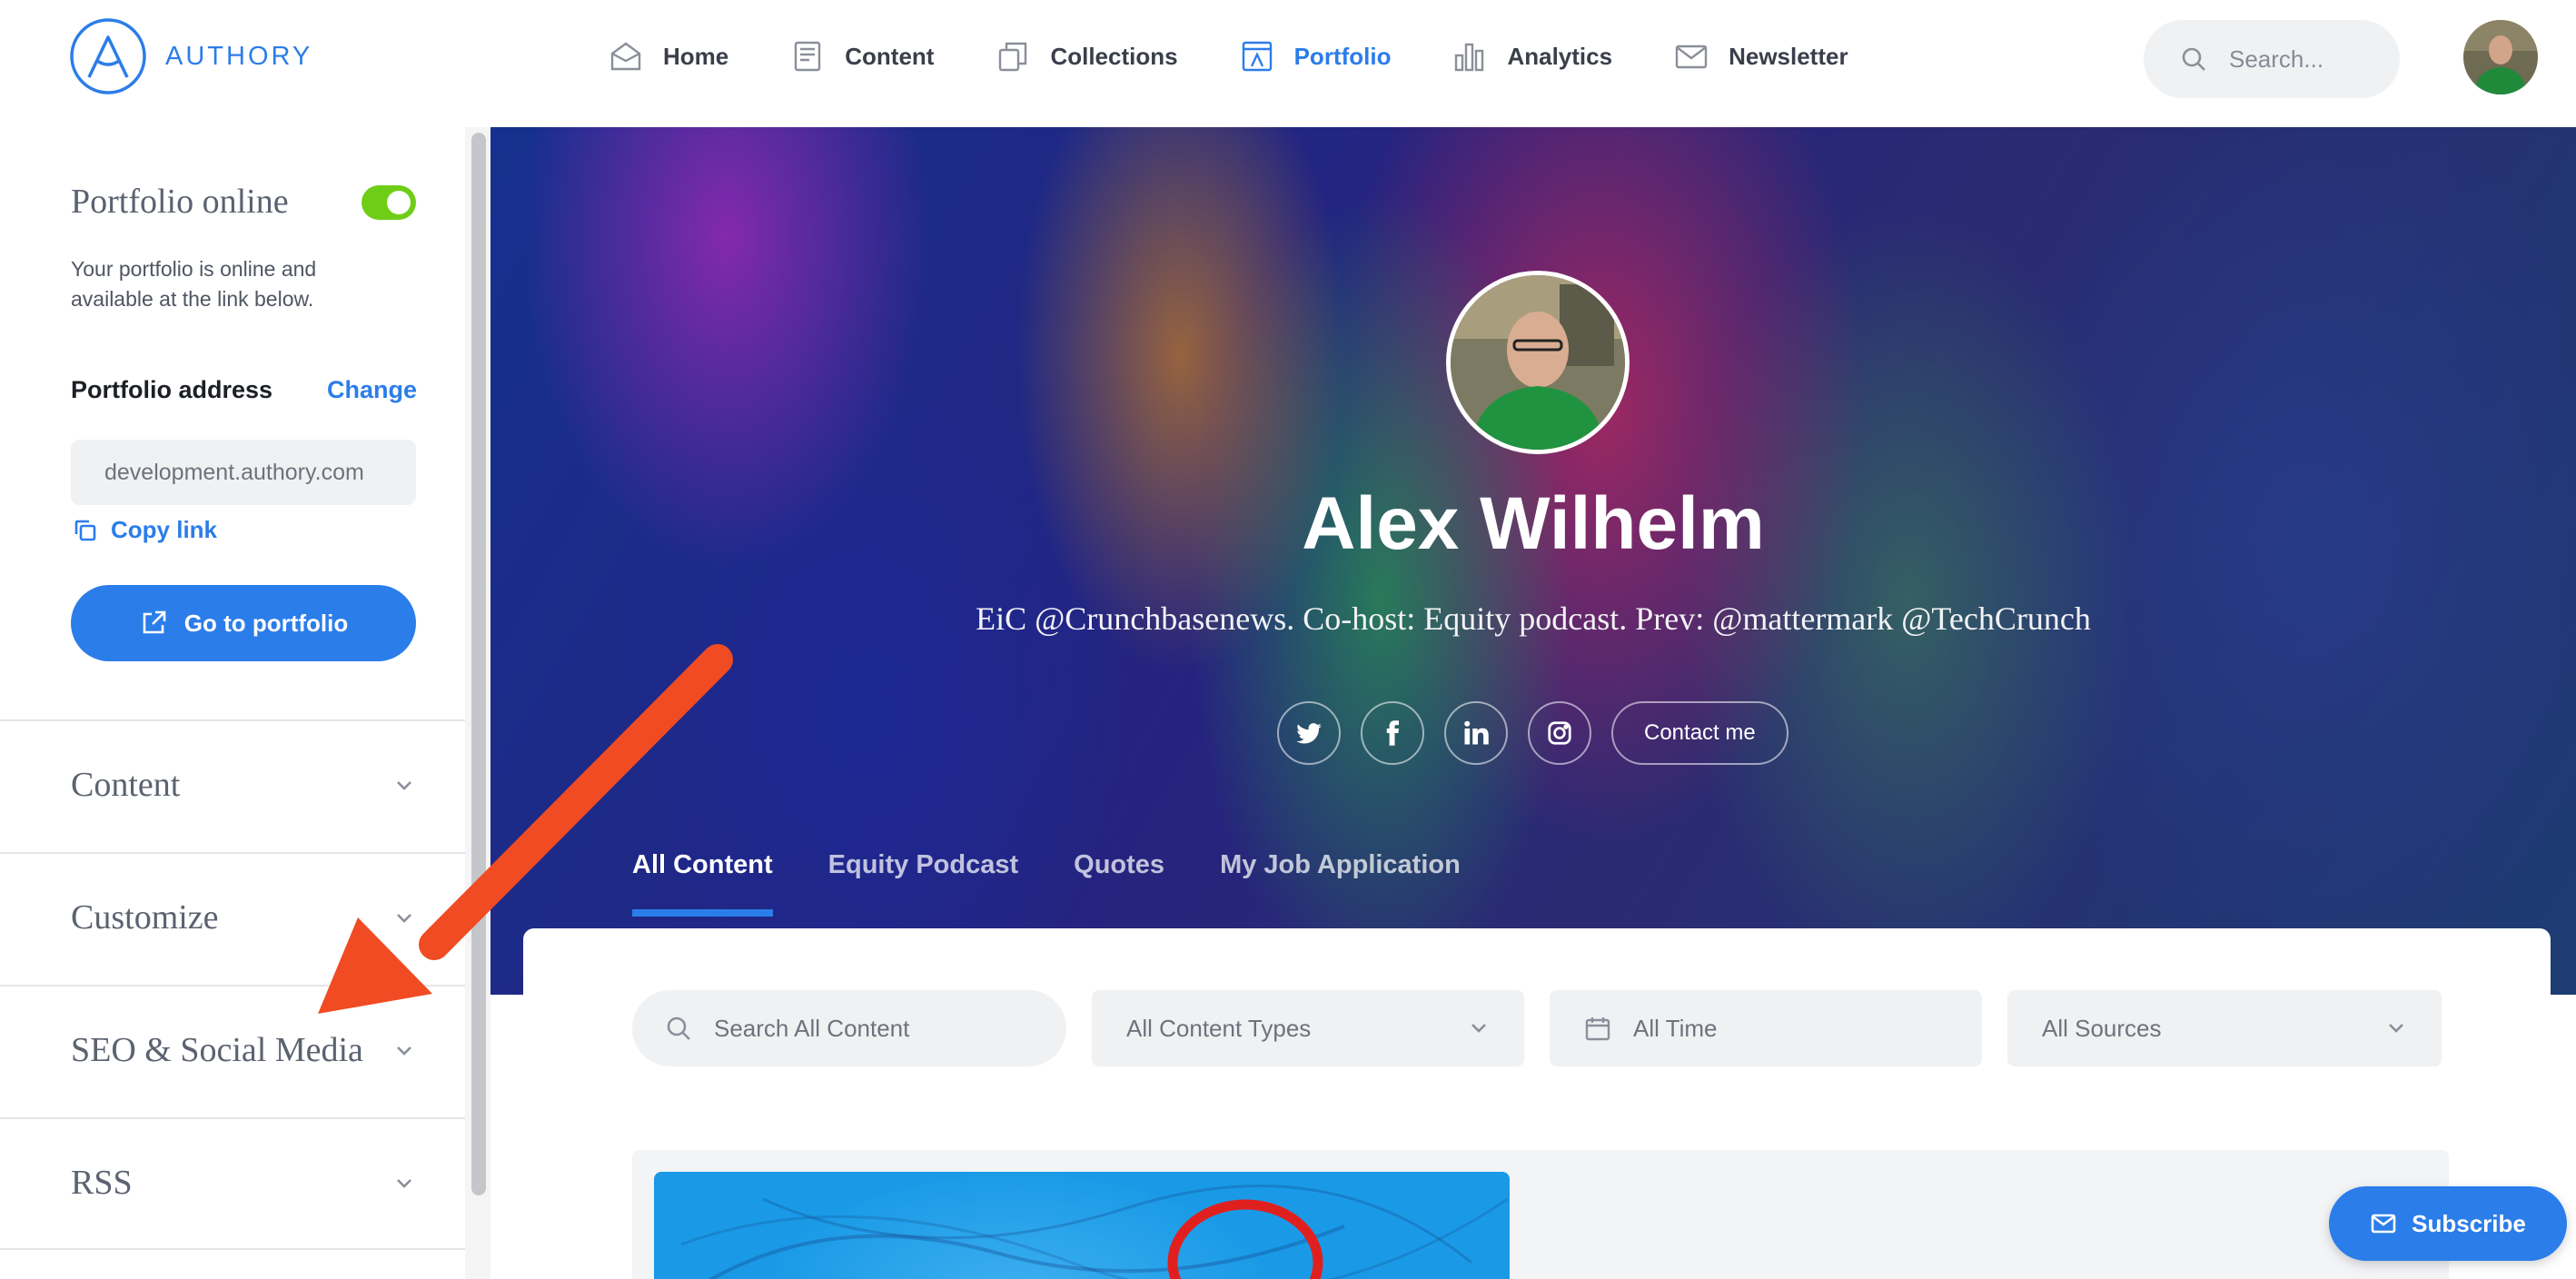 The width and height of the screenshot is (2576, 1279). Describe the element at coordinates (372, 390) in the screenshot. I see `change-address-link: Change` at that location.